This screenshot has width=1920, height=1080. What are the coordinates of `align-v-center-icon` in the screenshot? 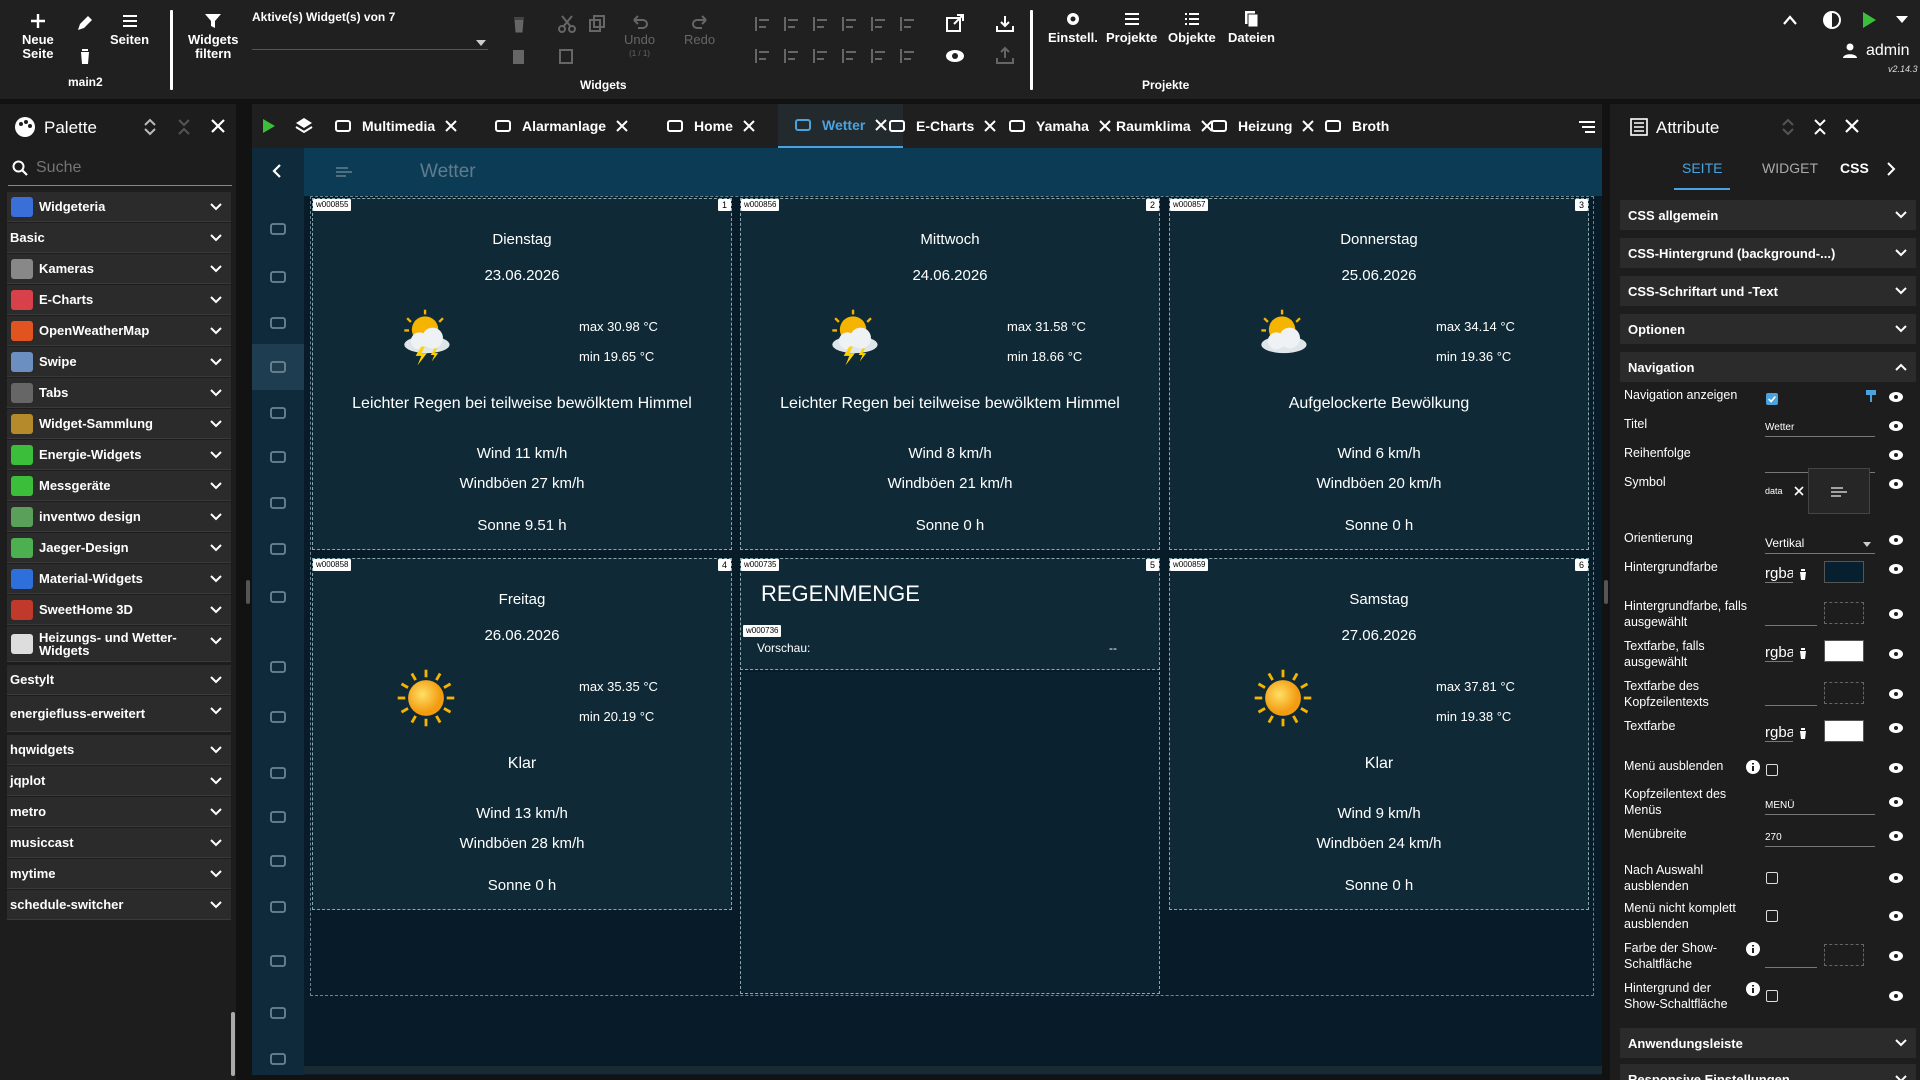 It's located at (879, 56).